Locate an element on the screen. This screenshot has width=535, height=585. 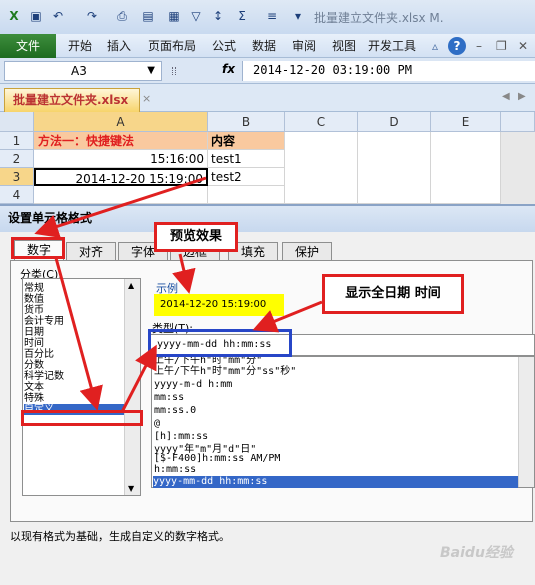
arrow-preview-to-sample is located at coordinates (184, 273).